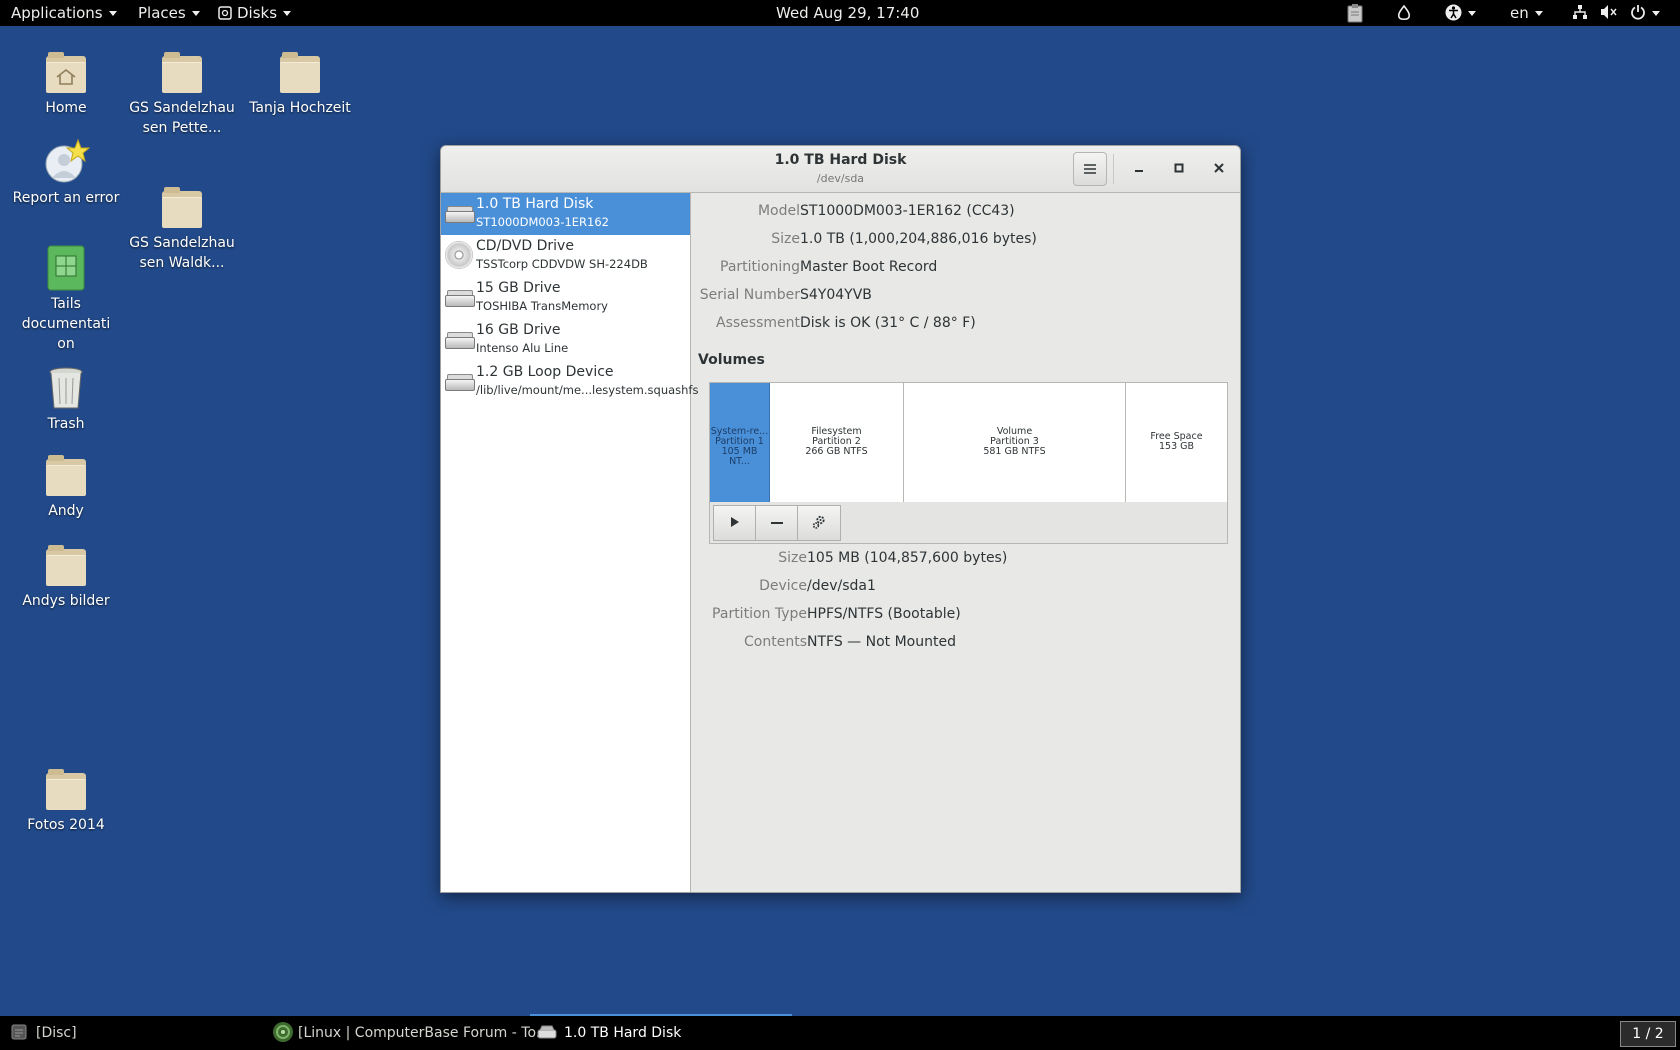  Describe the element at coordinates (907, 211) in the screenshot. I see `model-value: ST1000DM003-1ER162 (CC43)` at that location.